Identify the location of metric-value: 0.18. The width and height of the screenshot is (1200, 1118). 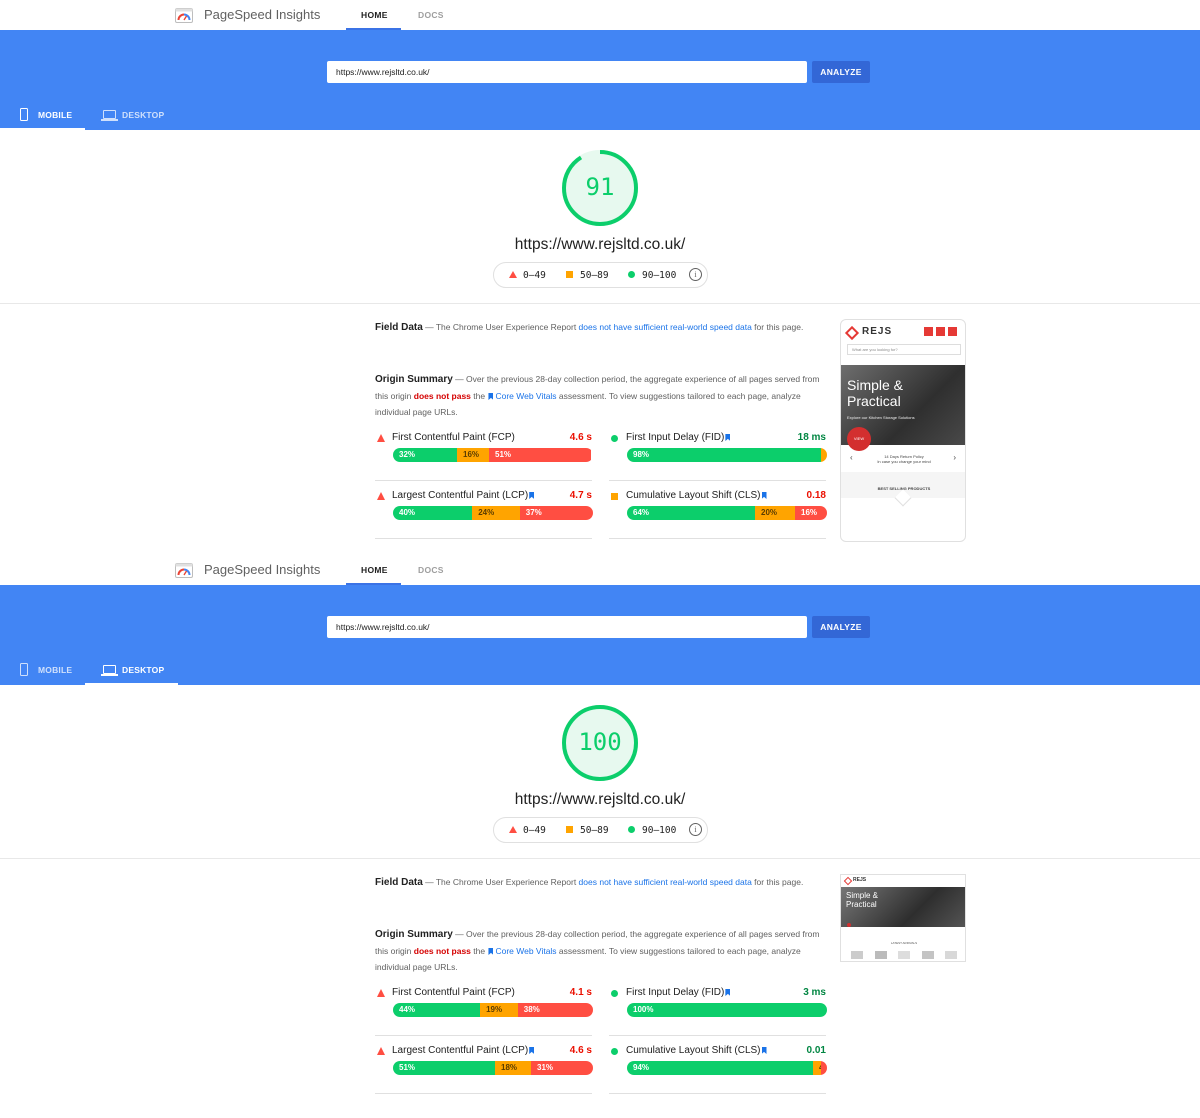
(816, 495).